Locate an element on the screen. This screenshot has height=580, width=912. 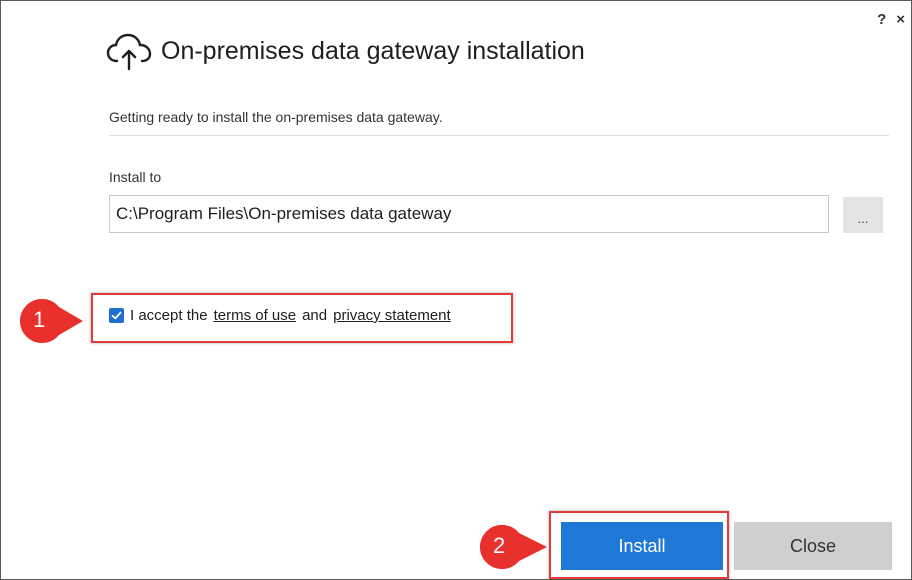
title-controls: ? × is located at coordinates (891, 19).